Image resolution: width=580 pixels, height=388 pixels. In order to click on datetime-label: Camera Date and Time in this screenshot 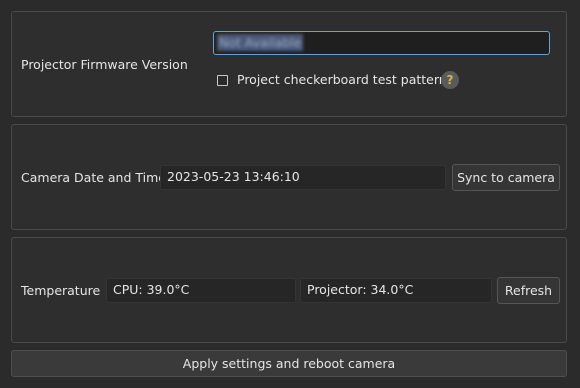, I will do `click(93, 177)`.